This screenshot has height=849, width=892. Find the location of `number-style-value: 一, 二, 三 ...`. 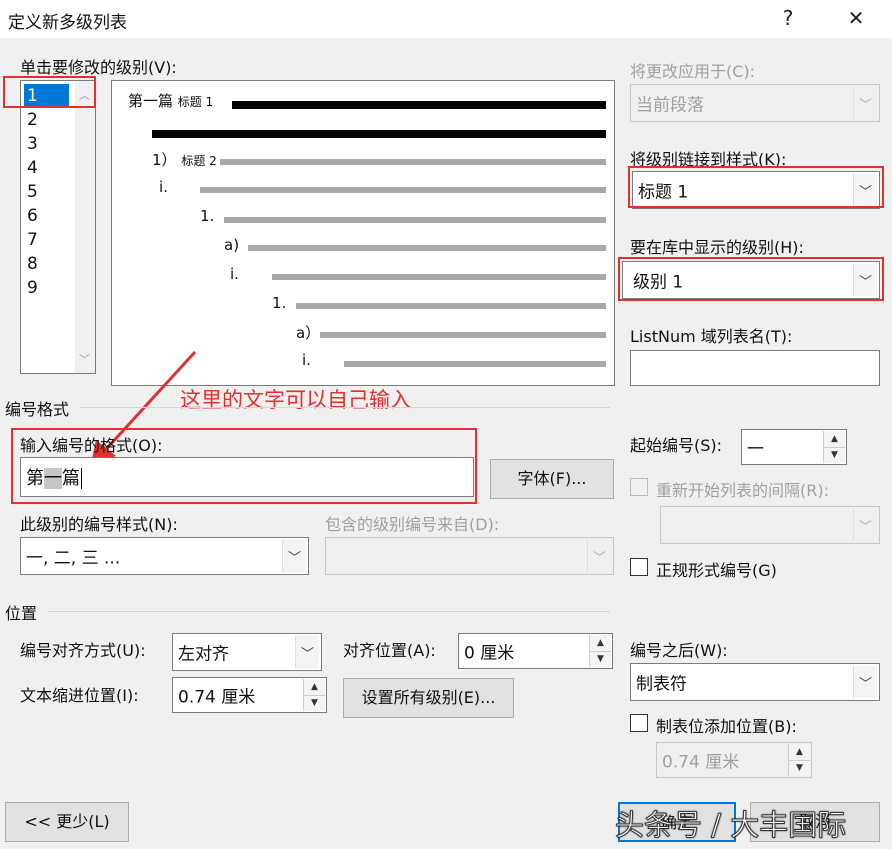

number-style-value: 一, 二, 三 ... is located at coordinates (73, 558).